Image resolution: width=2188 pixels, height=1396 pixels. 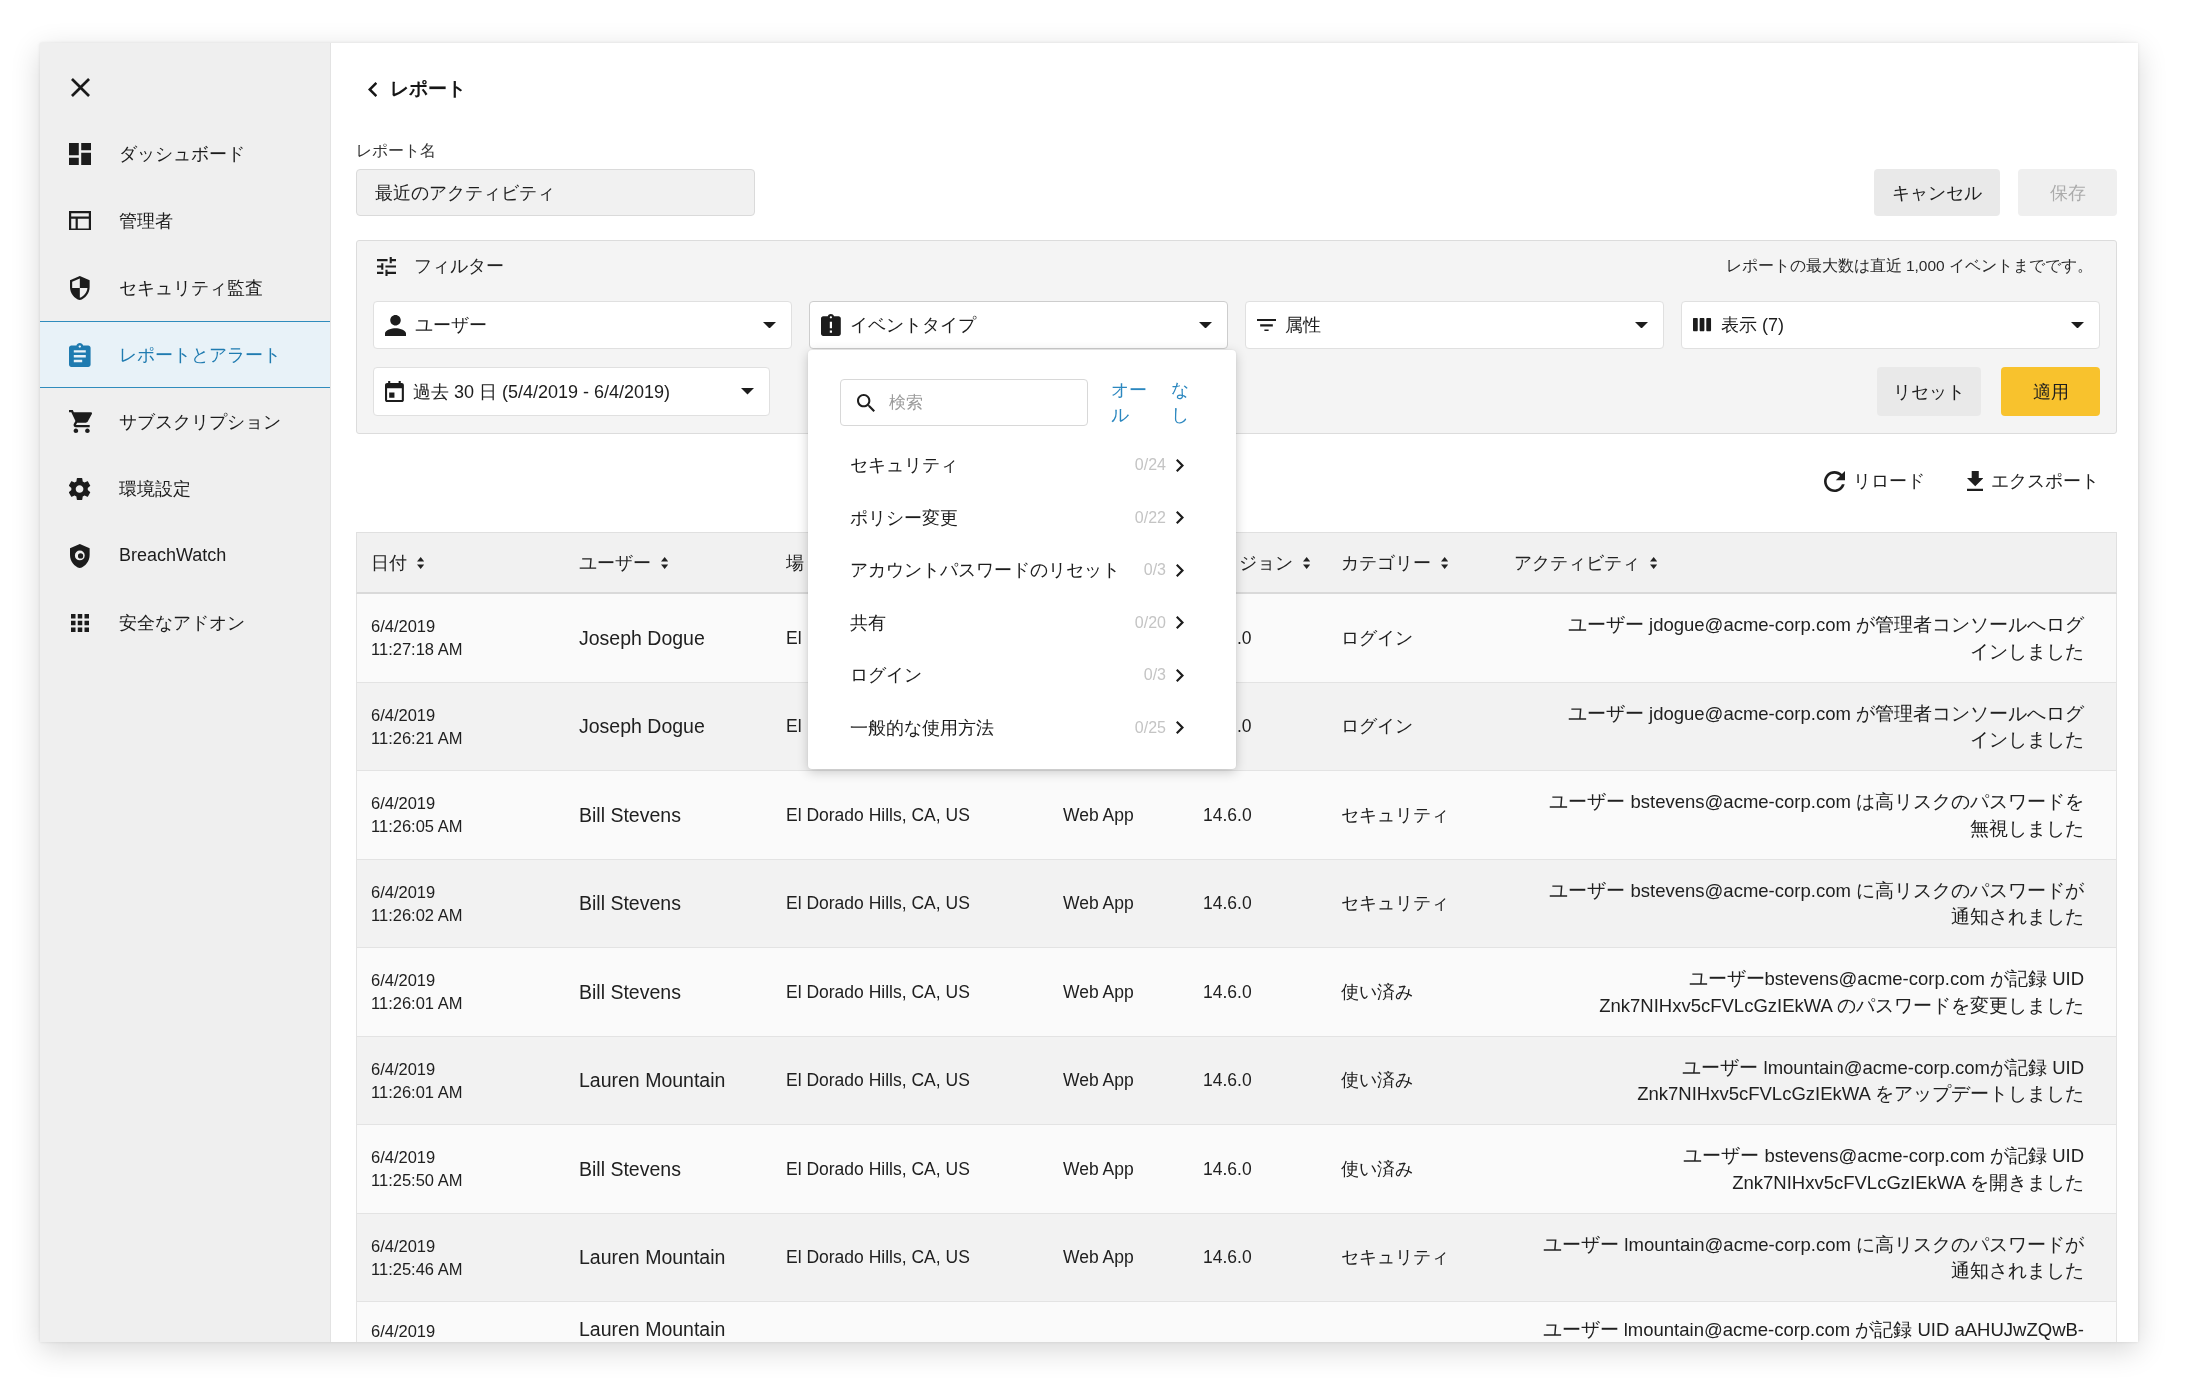 What do you see at coordinates (1454, 325) in the screenshot?
I see `filter-dropdown: 属性` at bounding box center [1454, 325].